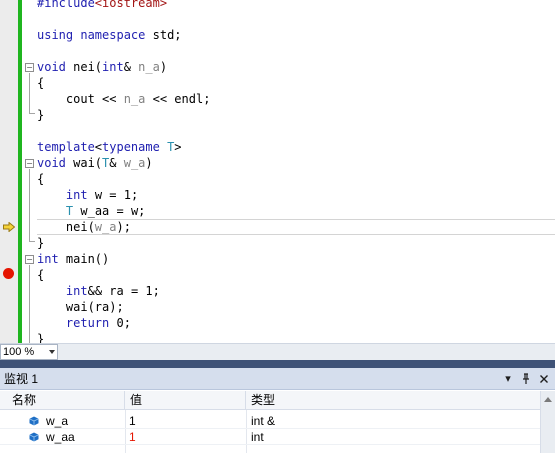  Describe the element at coordinates (123, 291) in the screenshot. I see `code-token: && ra = 1;` at that location.